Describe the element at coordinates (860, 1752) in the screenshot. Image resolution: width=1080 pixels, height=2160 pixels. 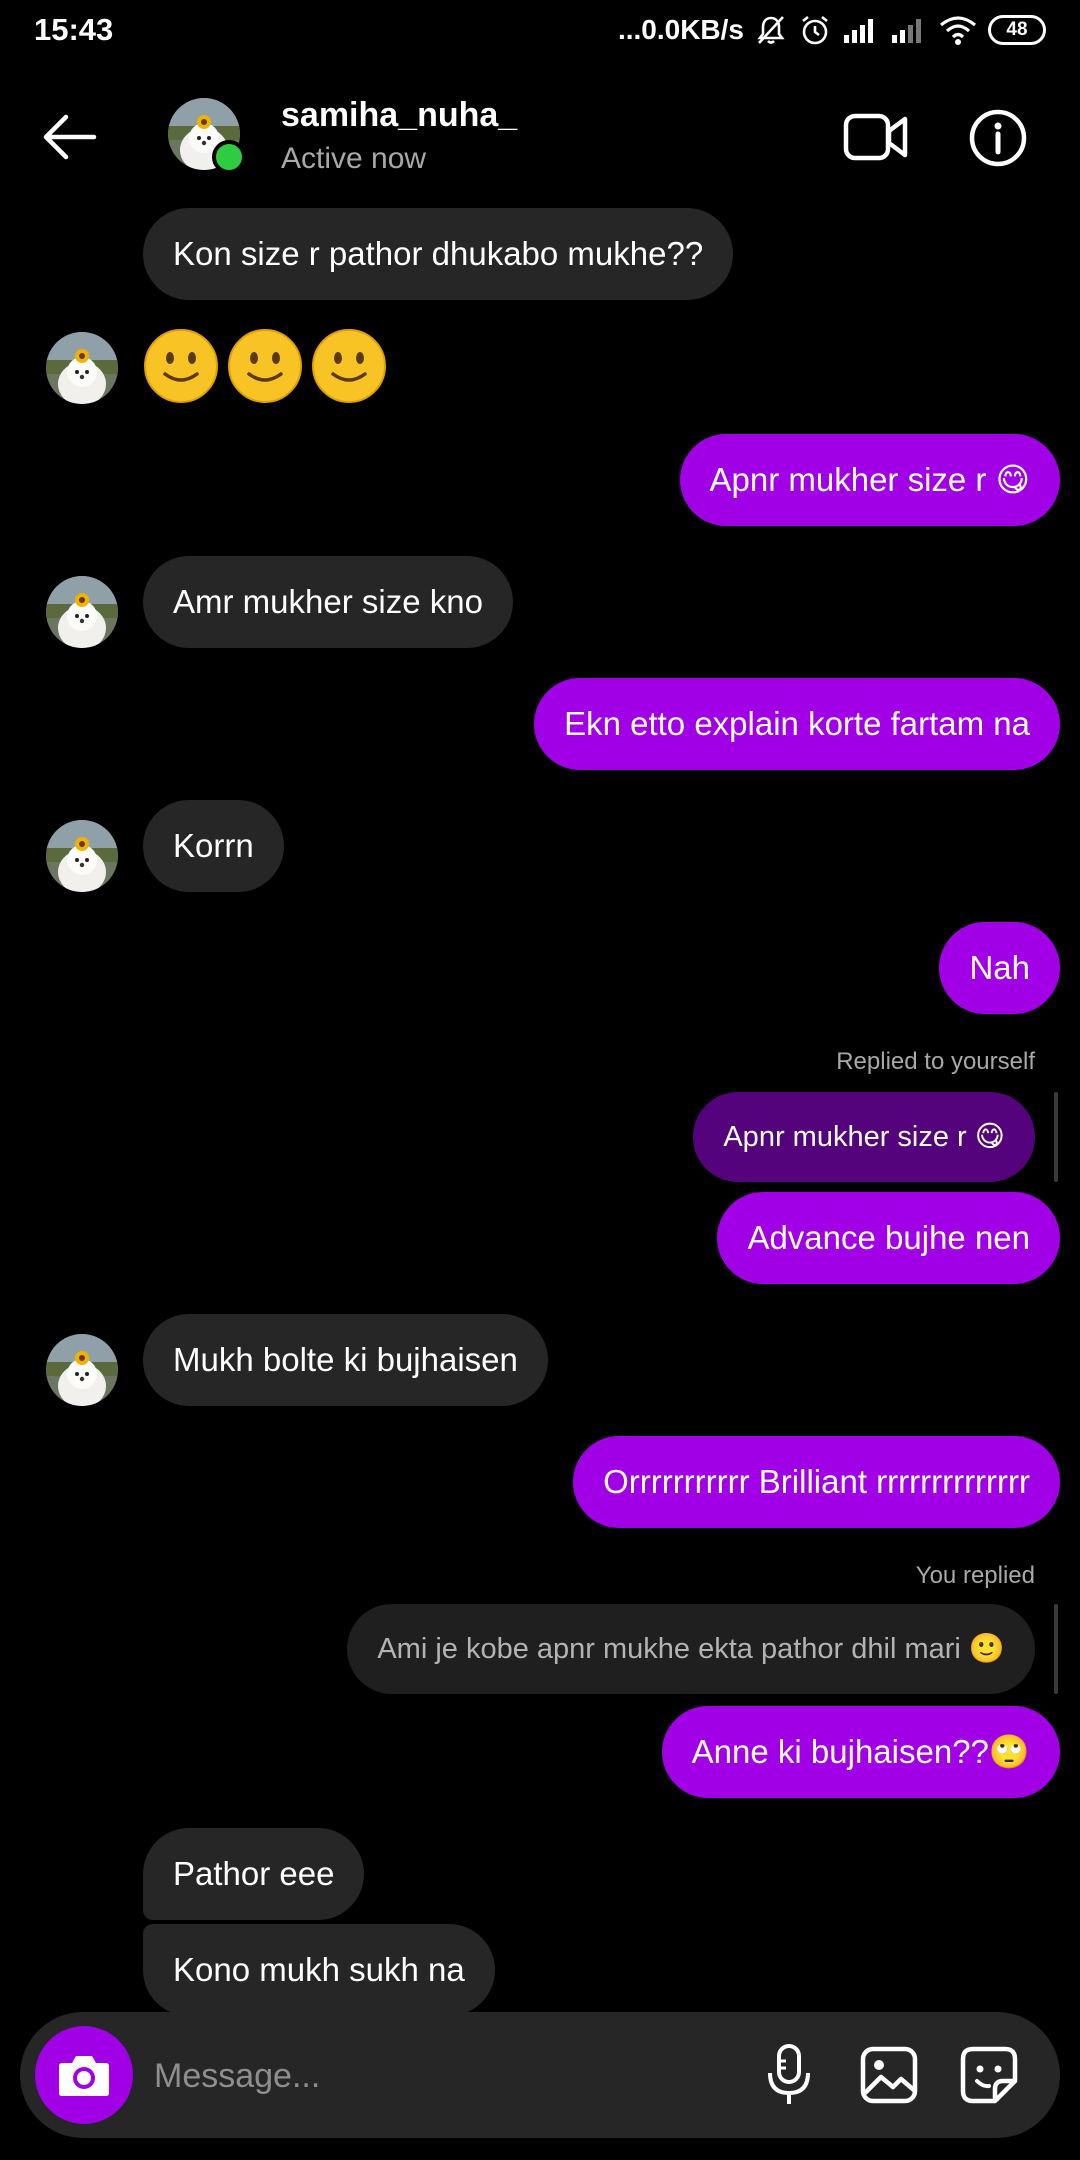
I see `outgoing-message: Anne ki bujhaisen??🙄` at that location.